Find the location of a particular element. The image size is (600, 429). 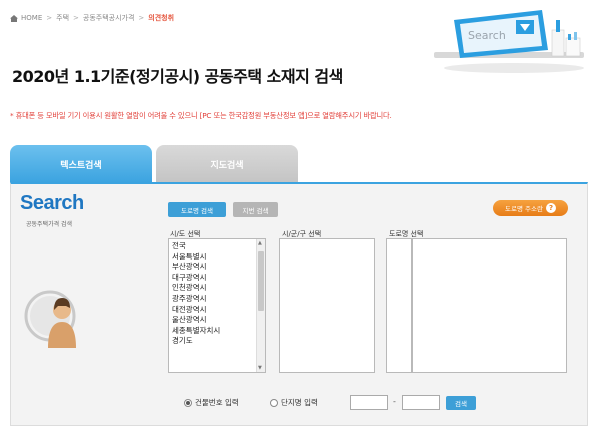

hero-search-illustration: Search is located at coordinates (509, 41).